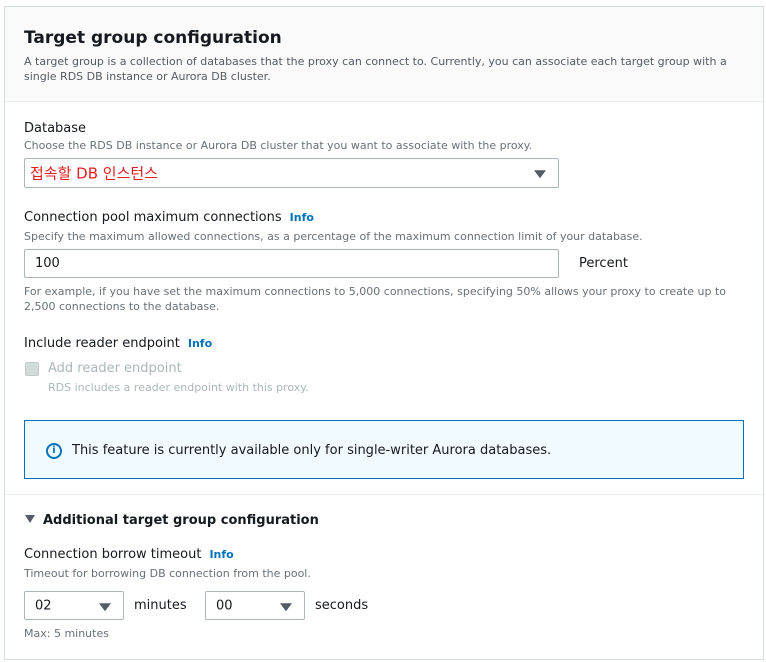 The image size is (766, 662). I want to click on reader-info-link: Info, so click(200, 343).